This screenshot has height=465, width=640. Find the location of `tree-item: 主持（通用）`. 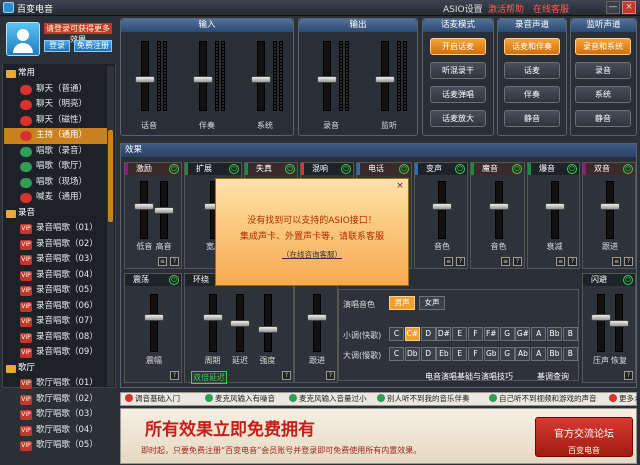

tree-item: 主持（通用） is located at coordinates (56, 136).